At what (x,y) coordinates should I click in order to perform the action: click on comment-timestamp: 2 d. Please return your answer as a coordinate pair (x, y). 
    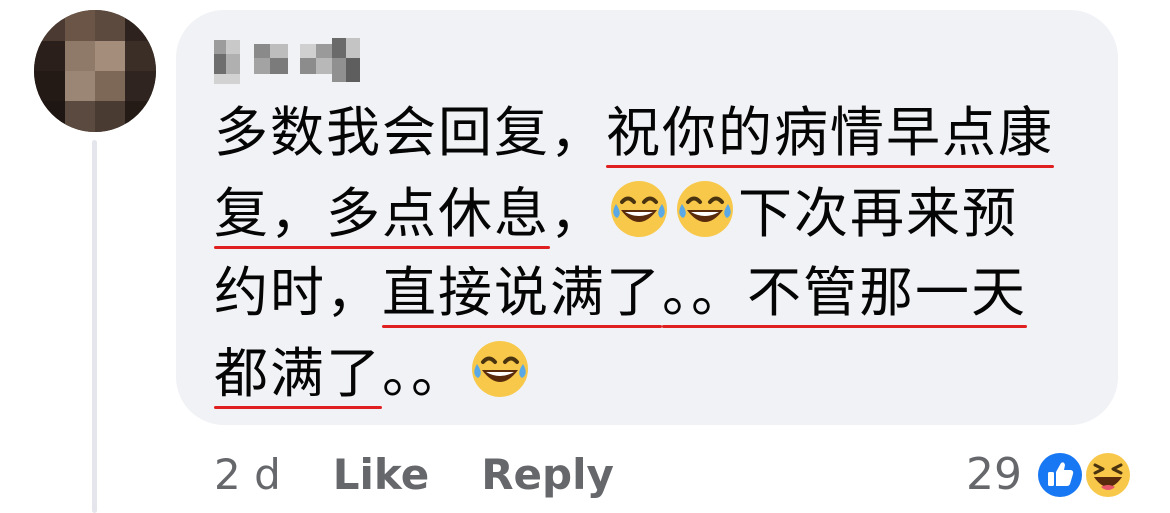
    Looking at the image, I should click on (247, 474).